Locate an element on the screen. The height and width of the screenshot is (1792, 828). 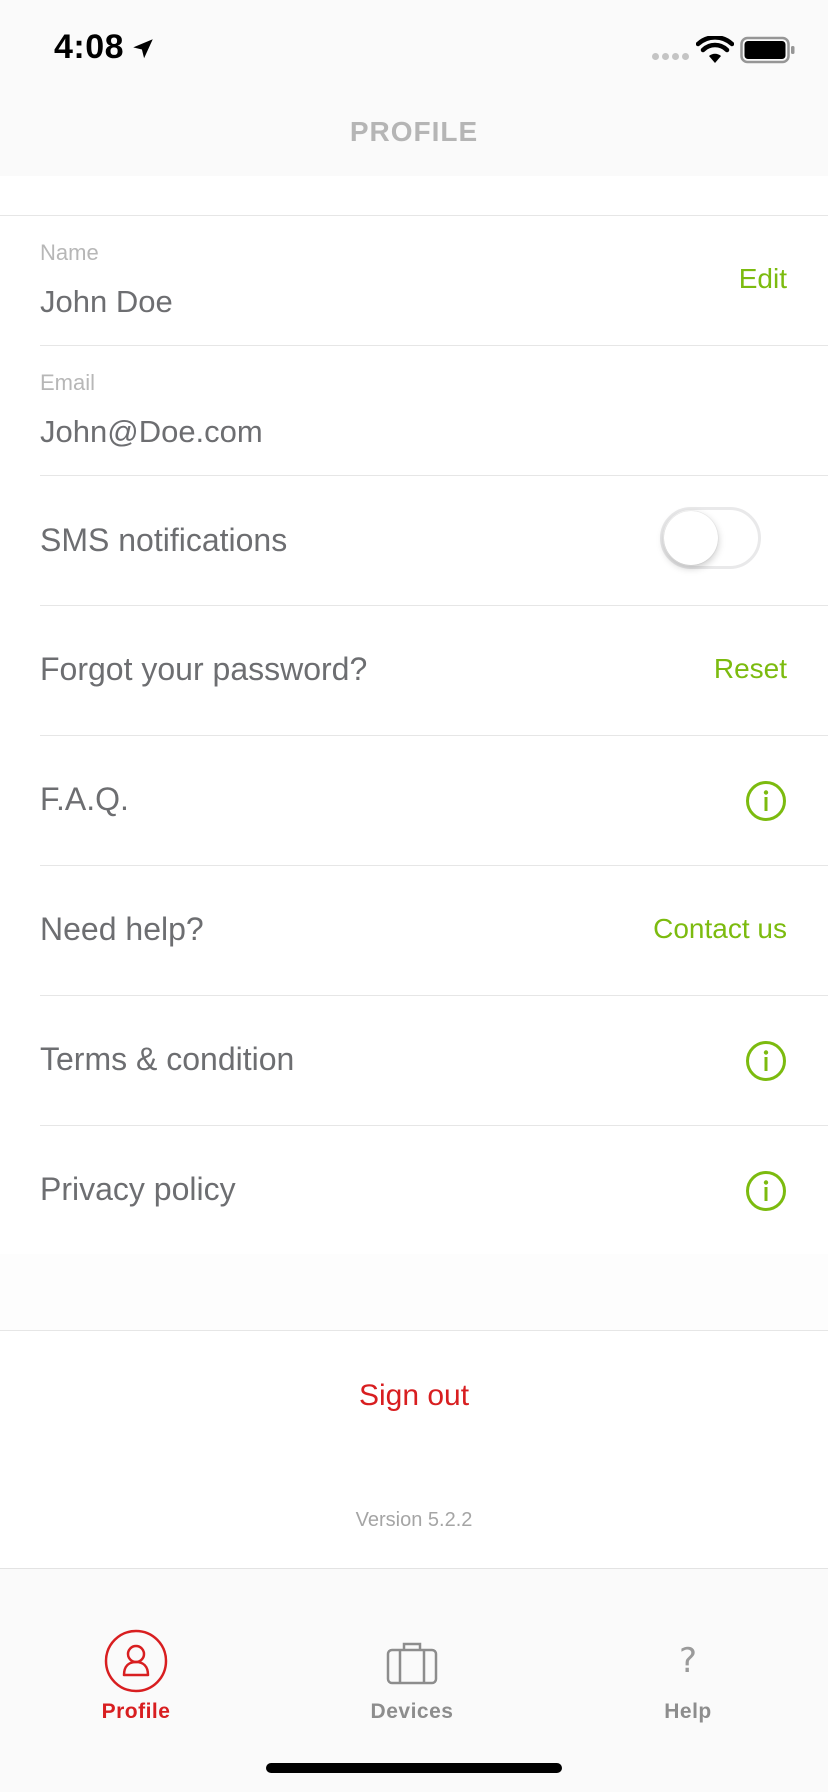
need-help-label: Need help? is located at coordinates (122, 929).